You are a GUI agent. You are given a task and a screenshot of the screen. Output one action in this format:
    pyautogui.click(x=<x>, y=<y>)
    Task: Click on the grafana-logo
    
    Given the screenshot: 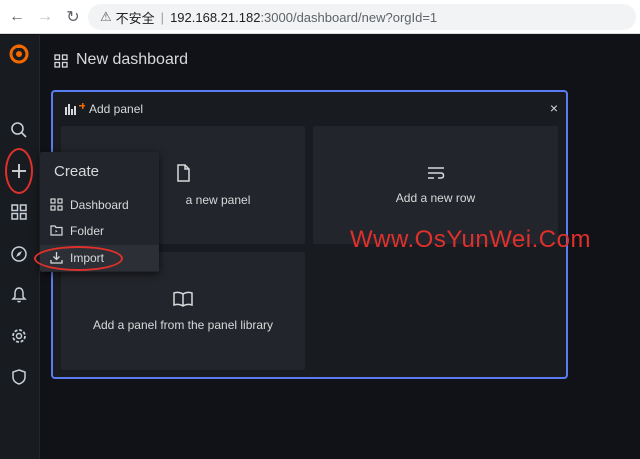 What is the action you would take?
    pyautogui.click(x=19, y=54)
    